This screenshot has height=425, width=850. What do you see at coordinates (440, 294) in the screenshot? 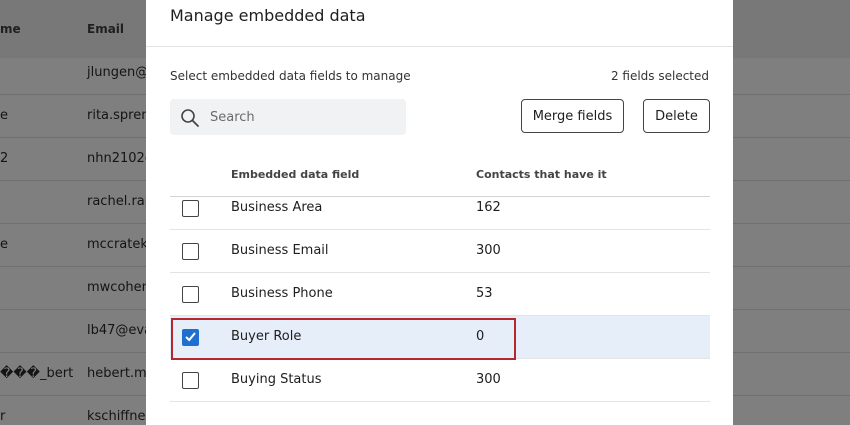
I see `table-row: Business Phone 53` at bounding box center [440, 294].